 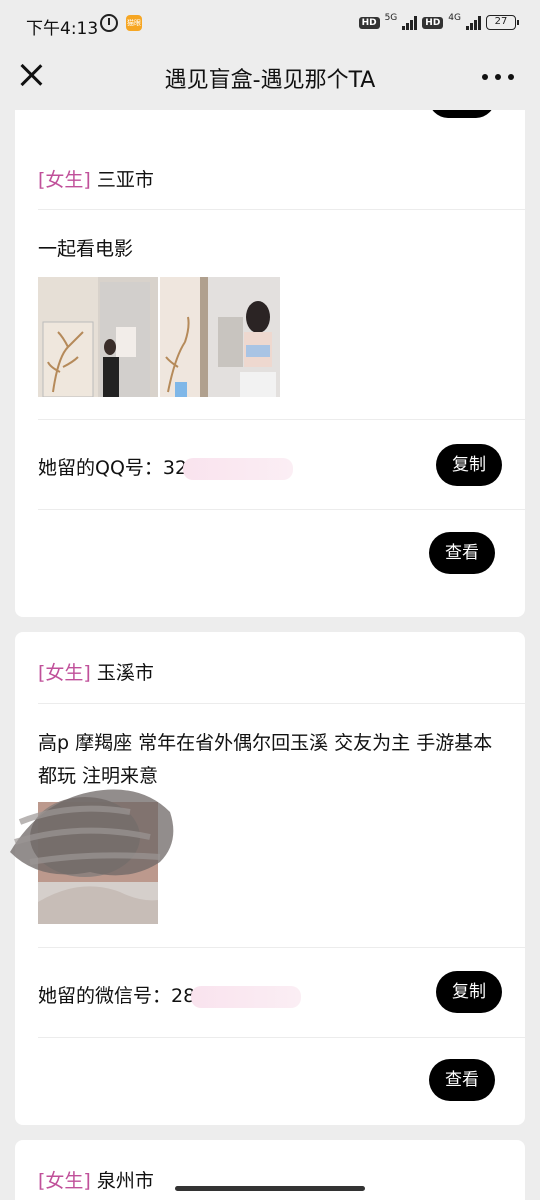 I want to click on hd-badge-2: HD, so click(x=433, y=22).